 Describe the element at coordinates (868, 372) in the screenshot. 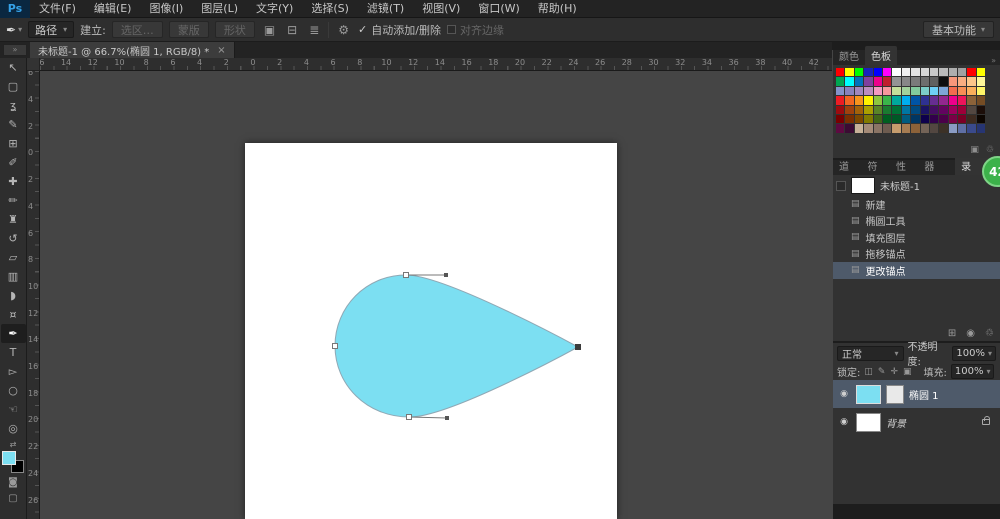

I see `lock-transparency-icon: ◫` at that location.